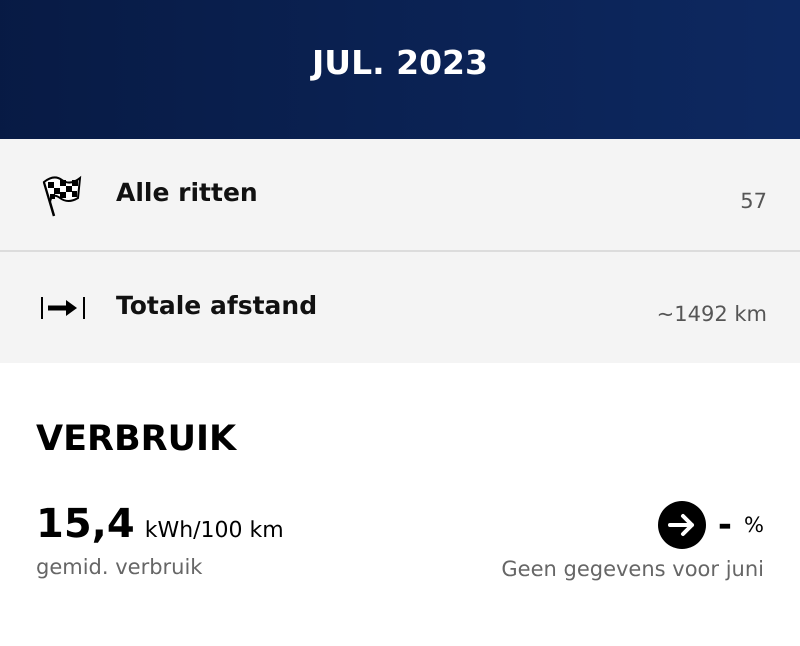 The image size is (800, 646). I want to click on distance-arrow-icon, so click(63, 308).